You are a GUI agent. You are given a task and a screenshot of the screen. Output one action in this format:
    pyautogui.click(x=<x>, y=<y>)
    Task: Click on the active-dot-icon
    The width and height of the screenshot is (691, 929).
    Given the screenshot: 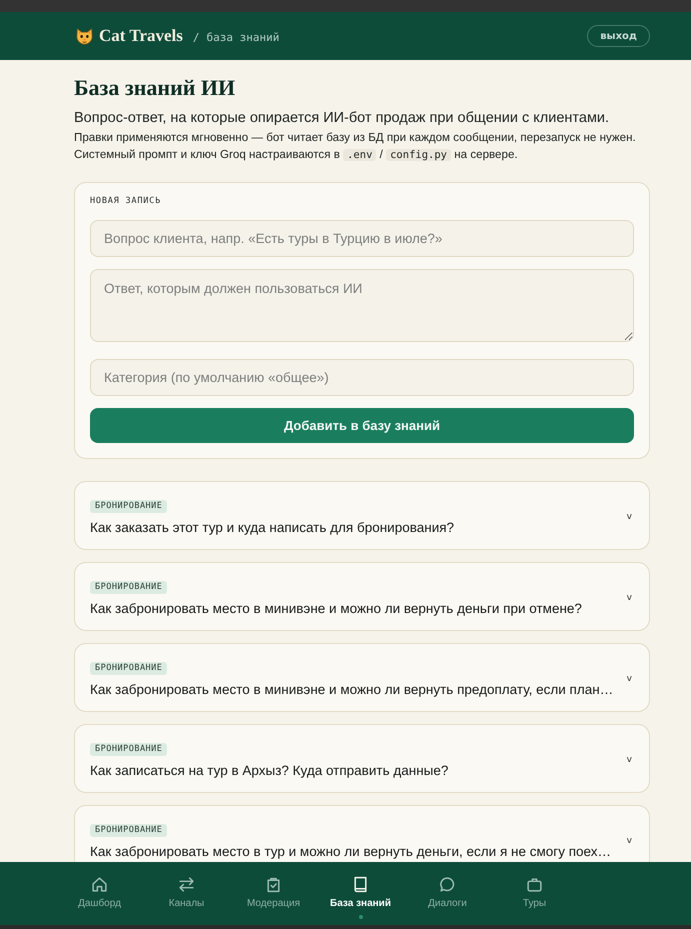 What is the action you would take?
    pyautogui.click(x=360, y=917)
    